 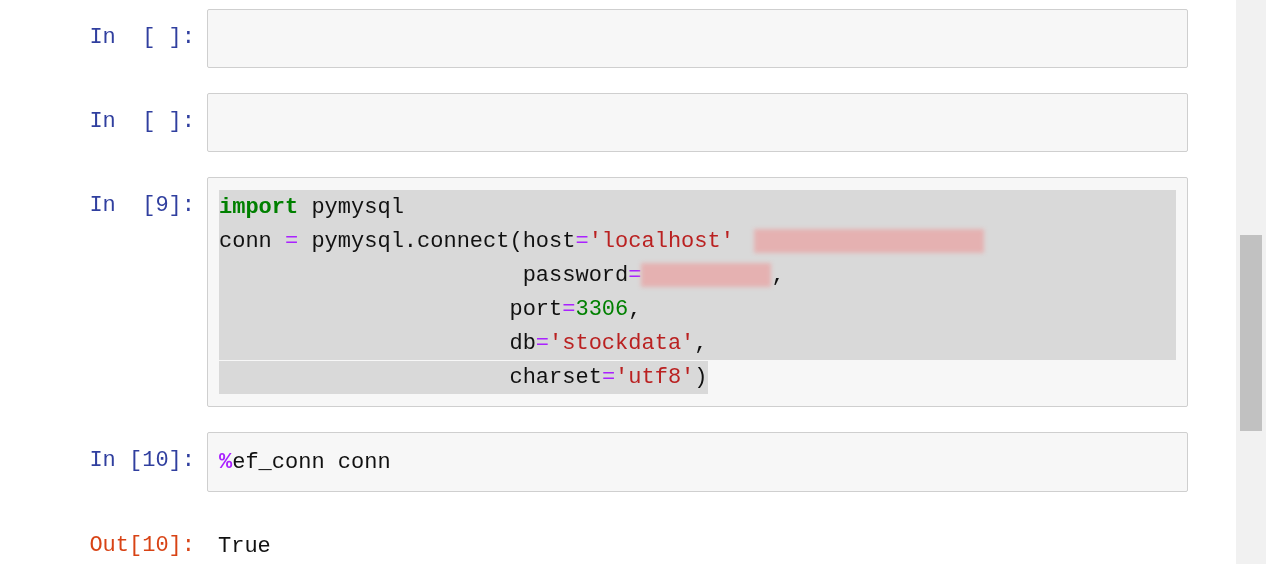 What do you see at coordinates (608, 343) in the screenshot?
I see `code-line: db='stockdata',` at bounding box center [608, 343].